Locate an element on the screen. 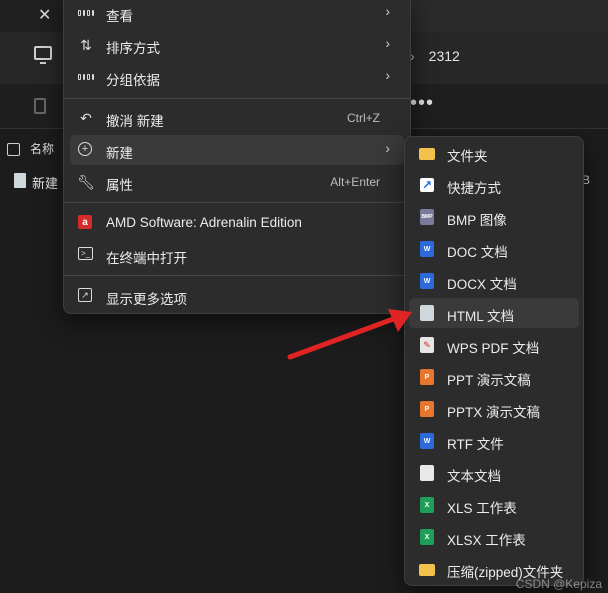  submenu-item-label: 文件夹 is located at coordinates (467, 156).